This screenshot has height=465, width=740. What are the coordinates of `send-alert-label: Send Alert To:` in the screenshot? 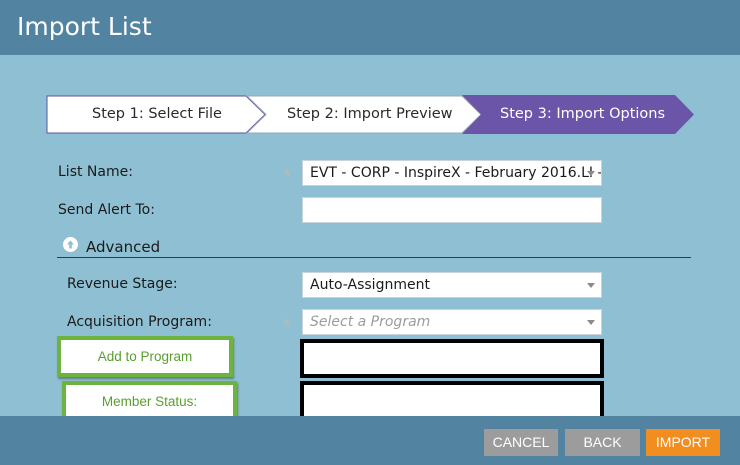 It's located at (106, 210).